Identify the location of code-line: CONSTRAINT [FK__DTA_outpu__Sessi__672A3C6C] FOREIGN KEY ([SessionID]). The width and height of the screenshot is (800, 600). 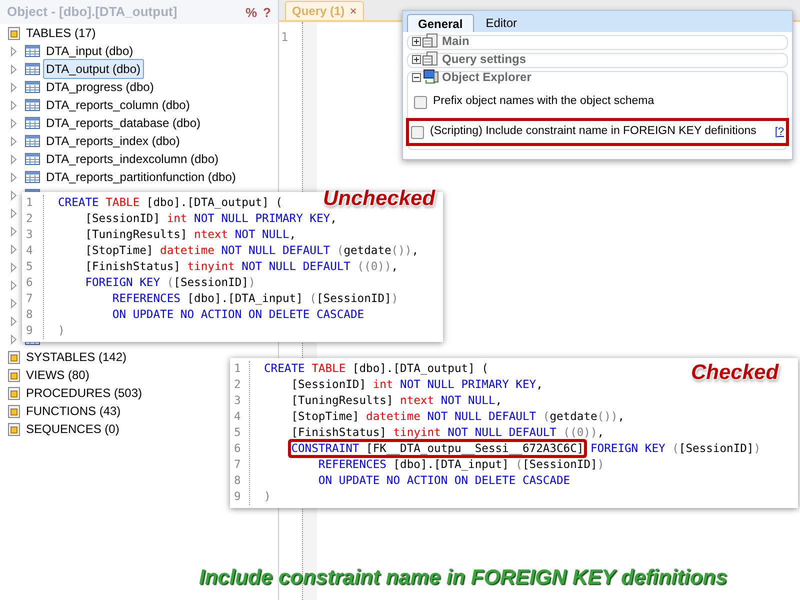
(512, 449).